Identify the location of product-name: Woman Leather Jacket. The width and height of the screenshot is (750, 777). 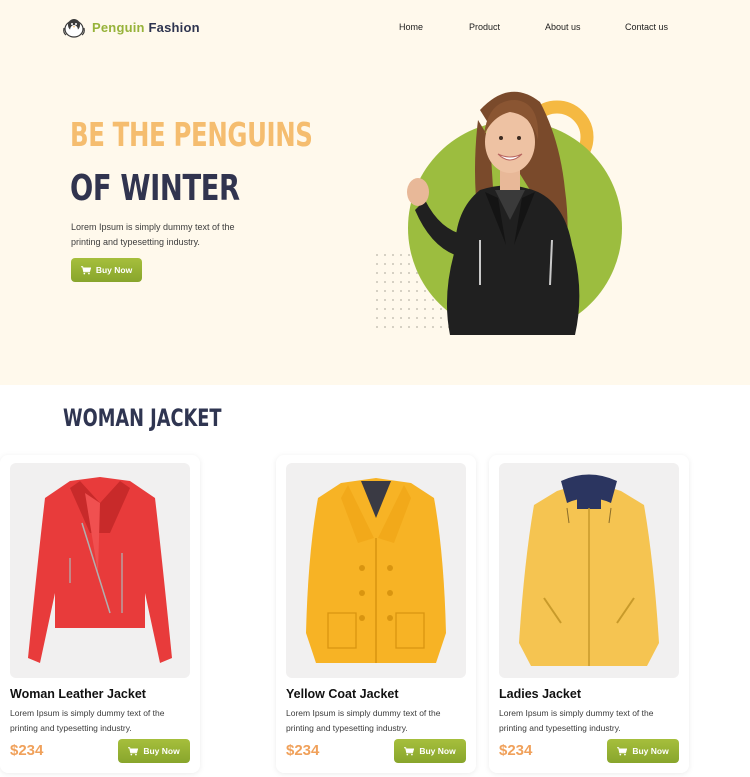
(78, 694).